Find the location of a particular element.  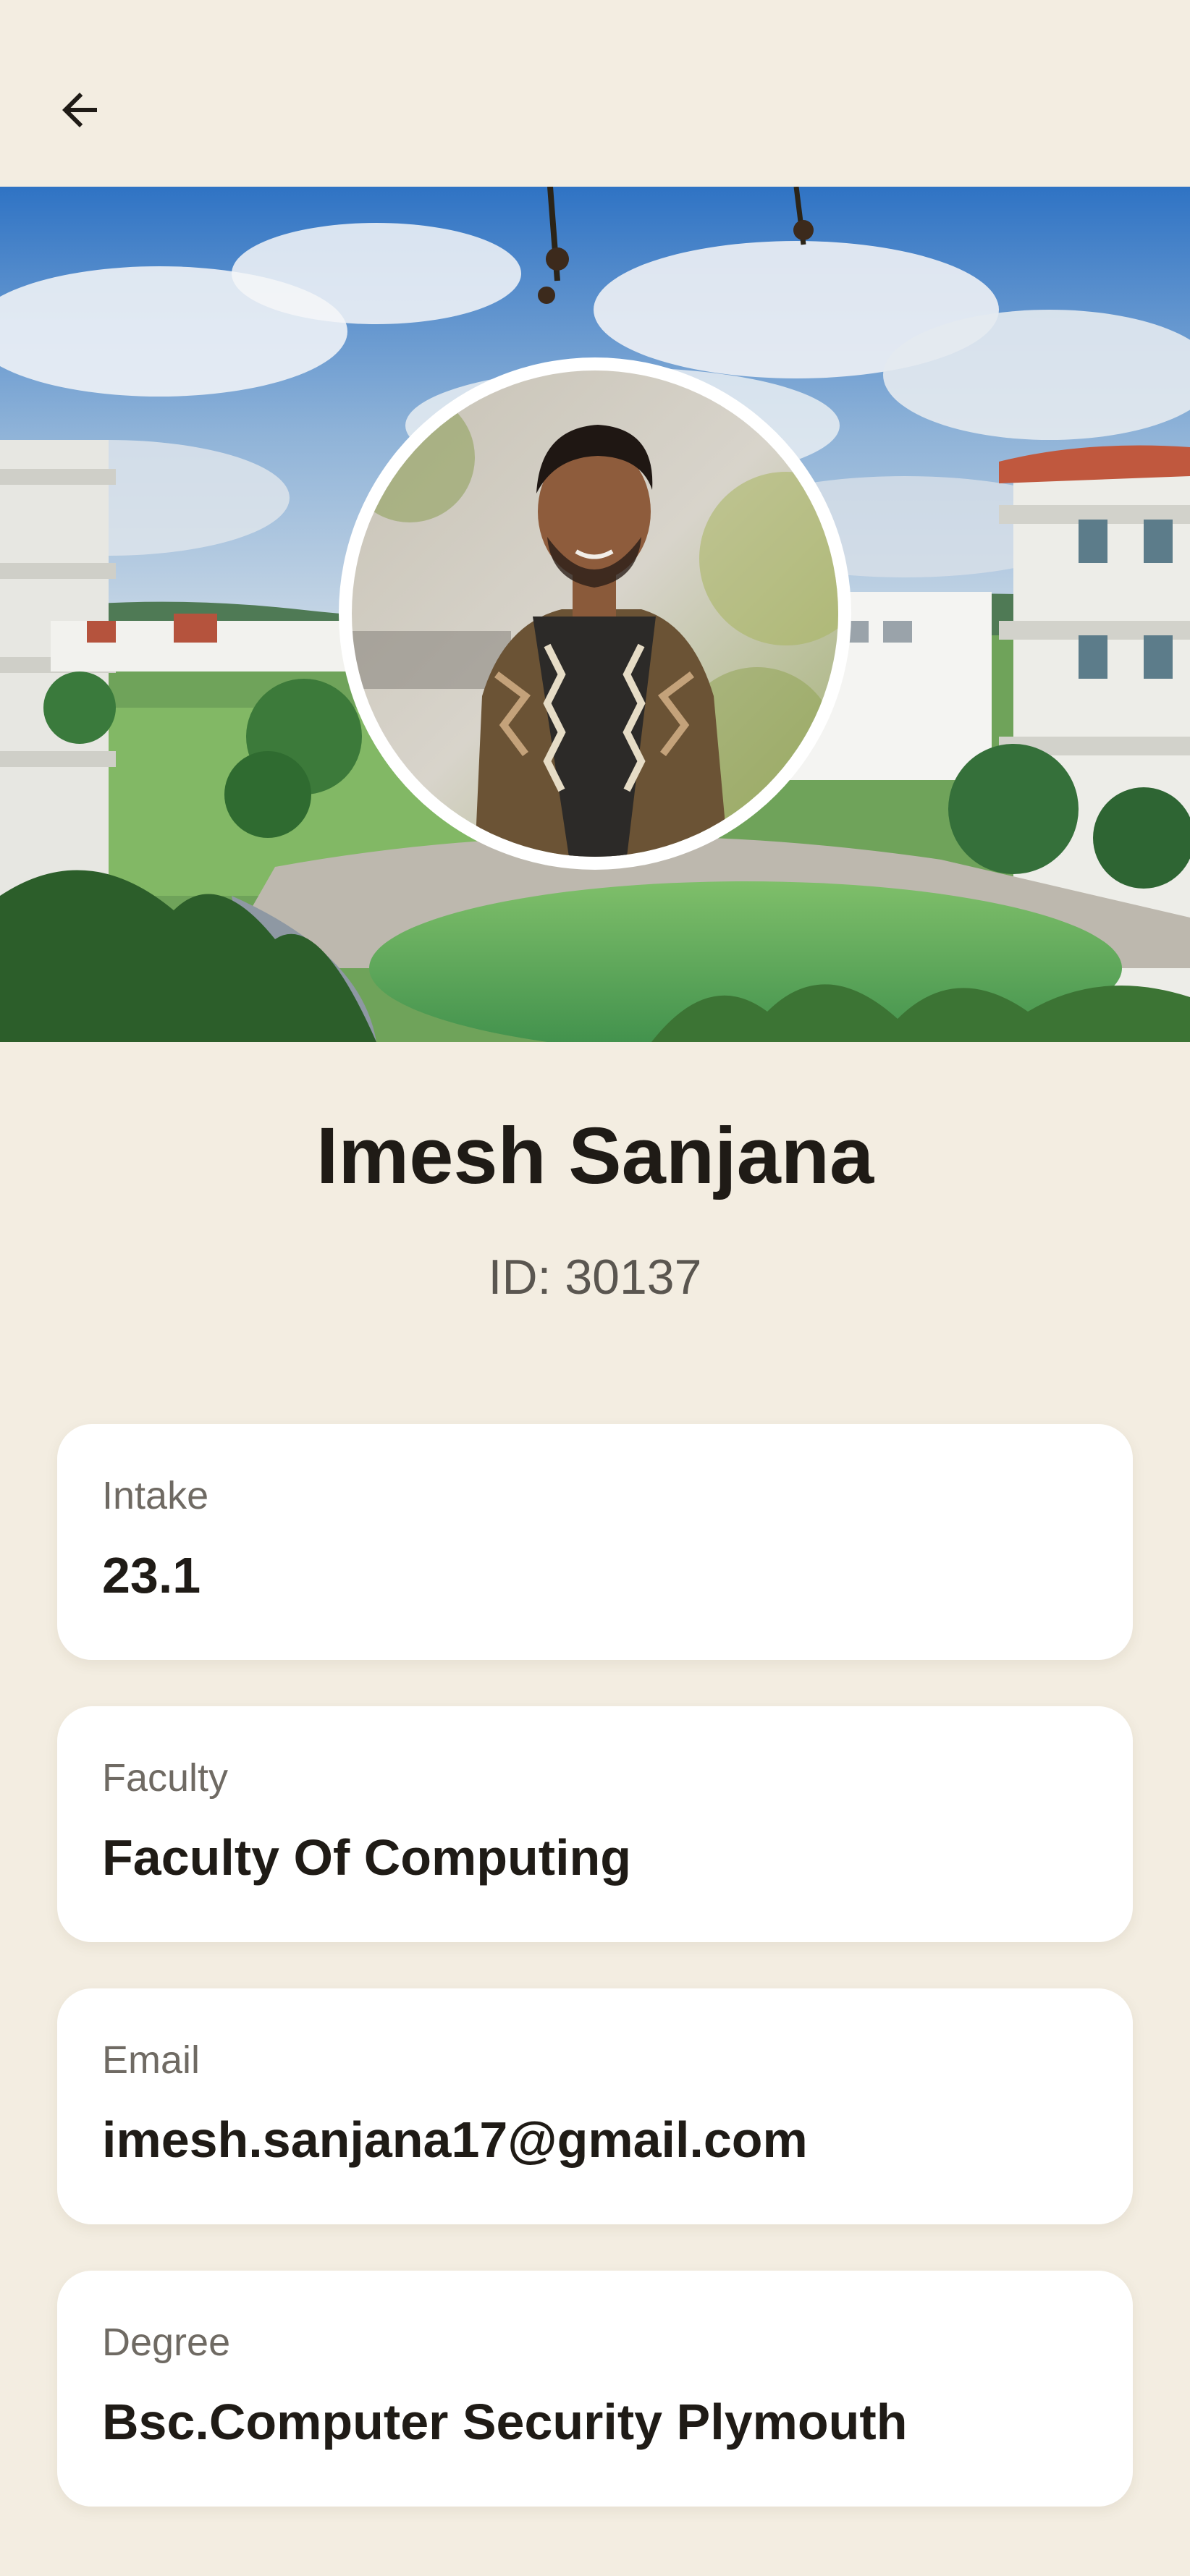

email-value: imesh.sanjana17@gmail.com is located at coordinates (455, 2139).